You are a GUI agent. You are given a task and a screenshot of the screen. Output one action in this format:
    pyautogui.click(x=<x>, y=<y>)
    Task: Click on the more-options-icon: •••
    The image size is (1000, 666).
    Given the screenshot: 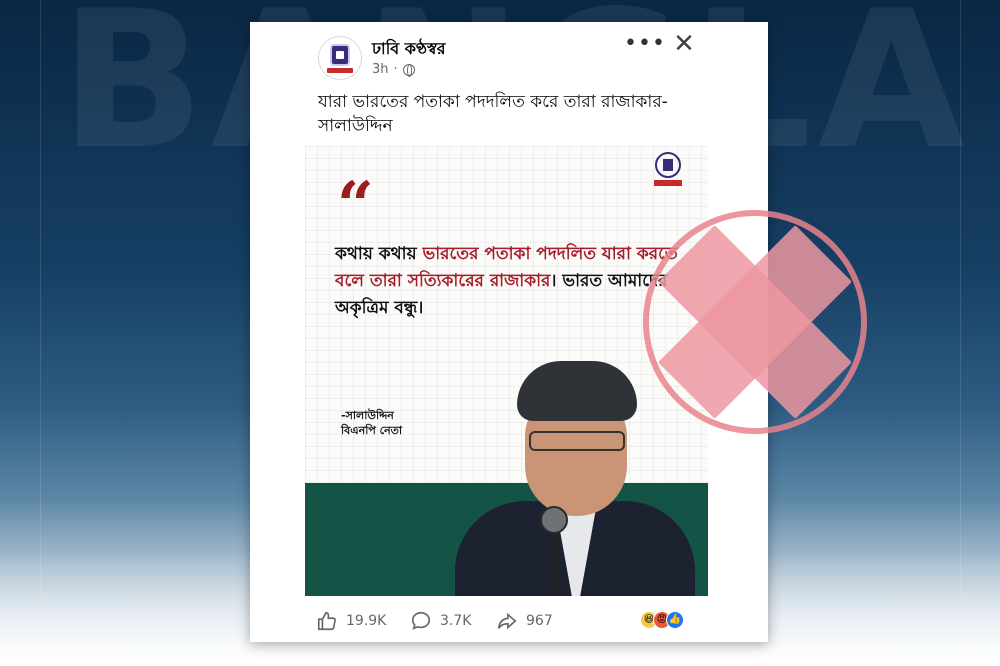 What is the action you would take?
    pyautogui.click(x=644, y=45)
    